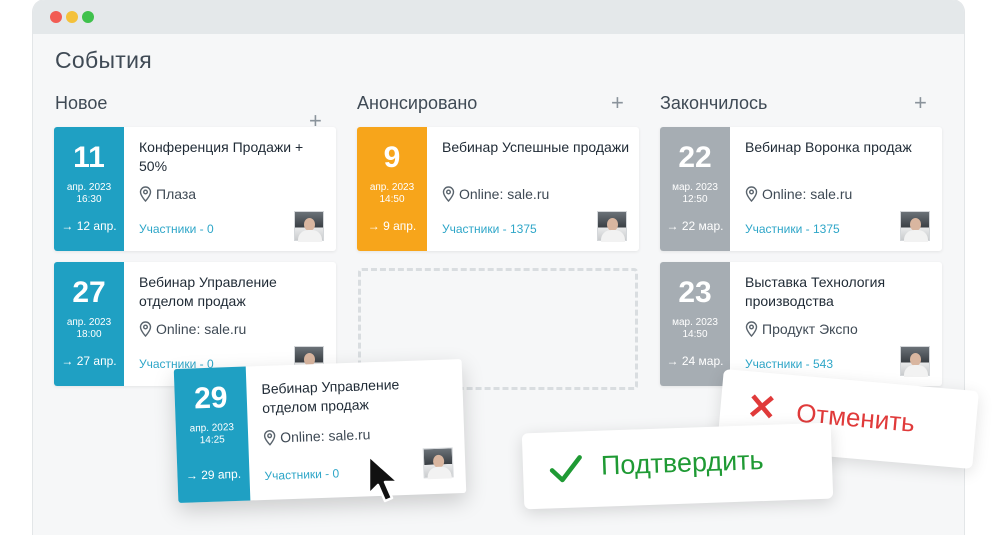  What do you see at coordinates (88, 17) in the screenshot?
I see `maximize-window-button` at bounding box center [88, 17].